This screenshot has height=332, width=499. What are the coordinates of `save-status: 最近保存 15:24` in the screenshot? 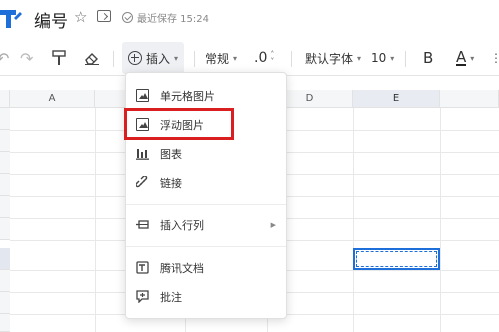 It's located at (165, 17).